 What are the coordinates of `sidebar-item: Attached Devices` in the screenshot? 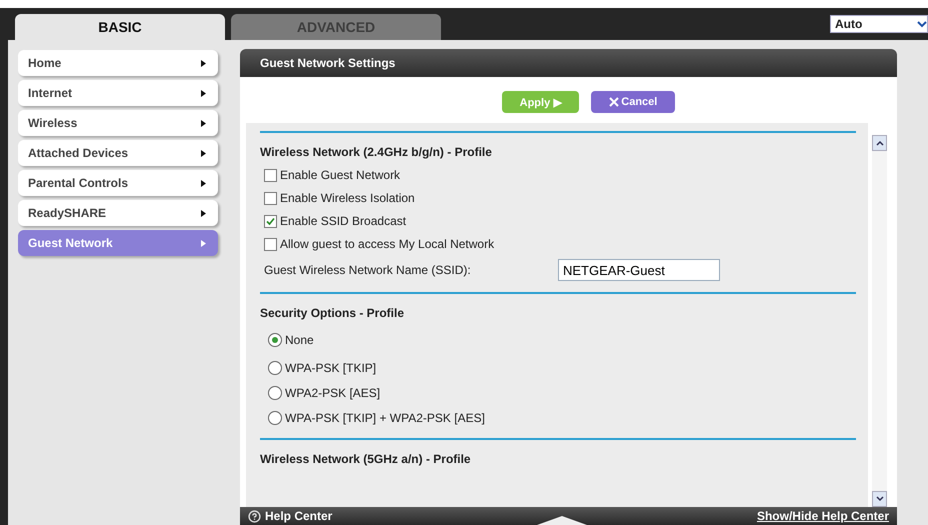 It's located at (118, 153).